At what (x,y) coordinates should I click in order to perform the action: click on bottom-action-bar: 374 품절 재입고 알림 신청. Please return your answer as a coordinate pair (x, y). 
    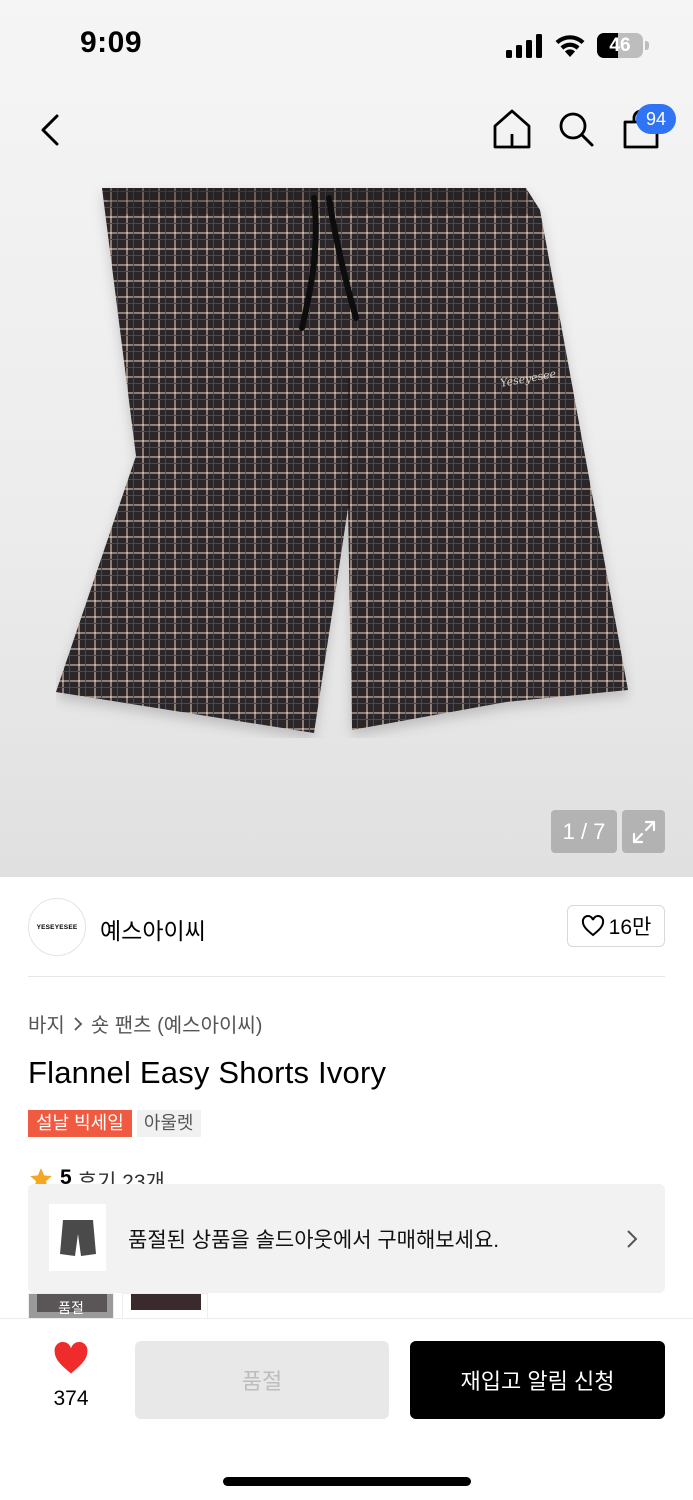
    Looking at the image, I should click on (346, 1409).